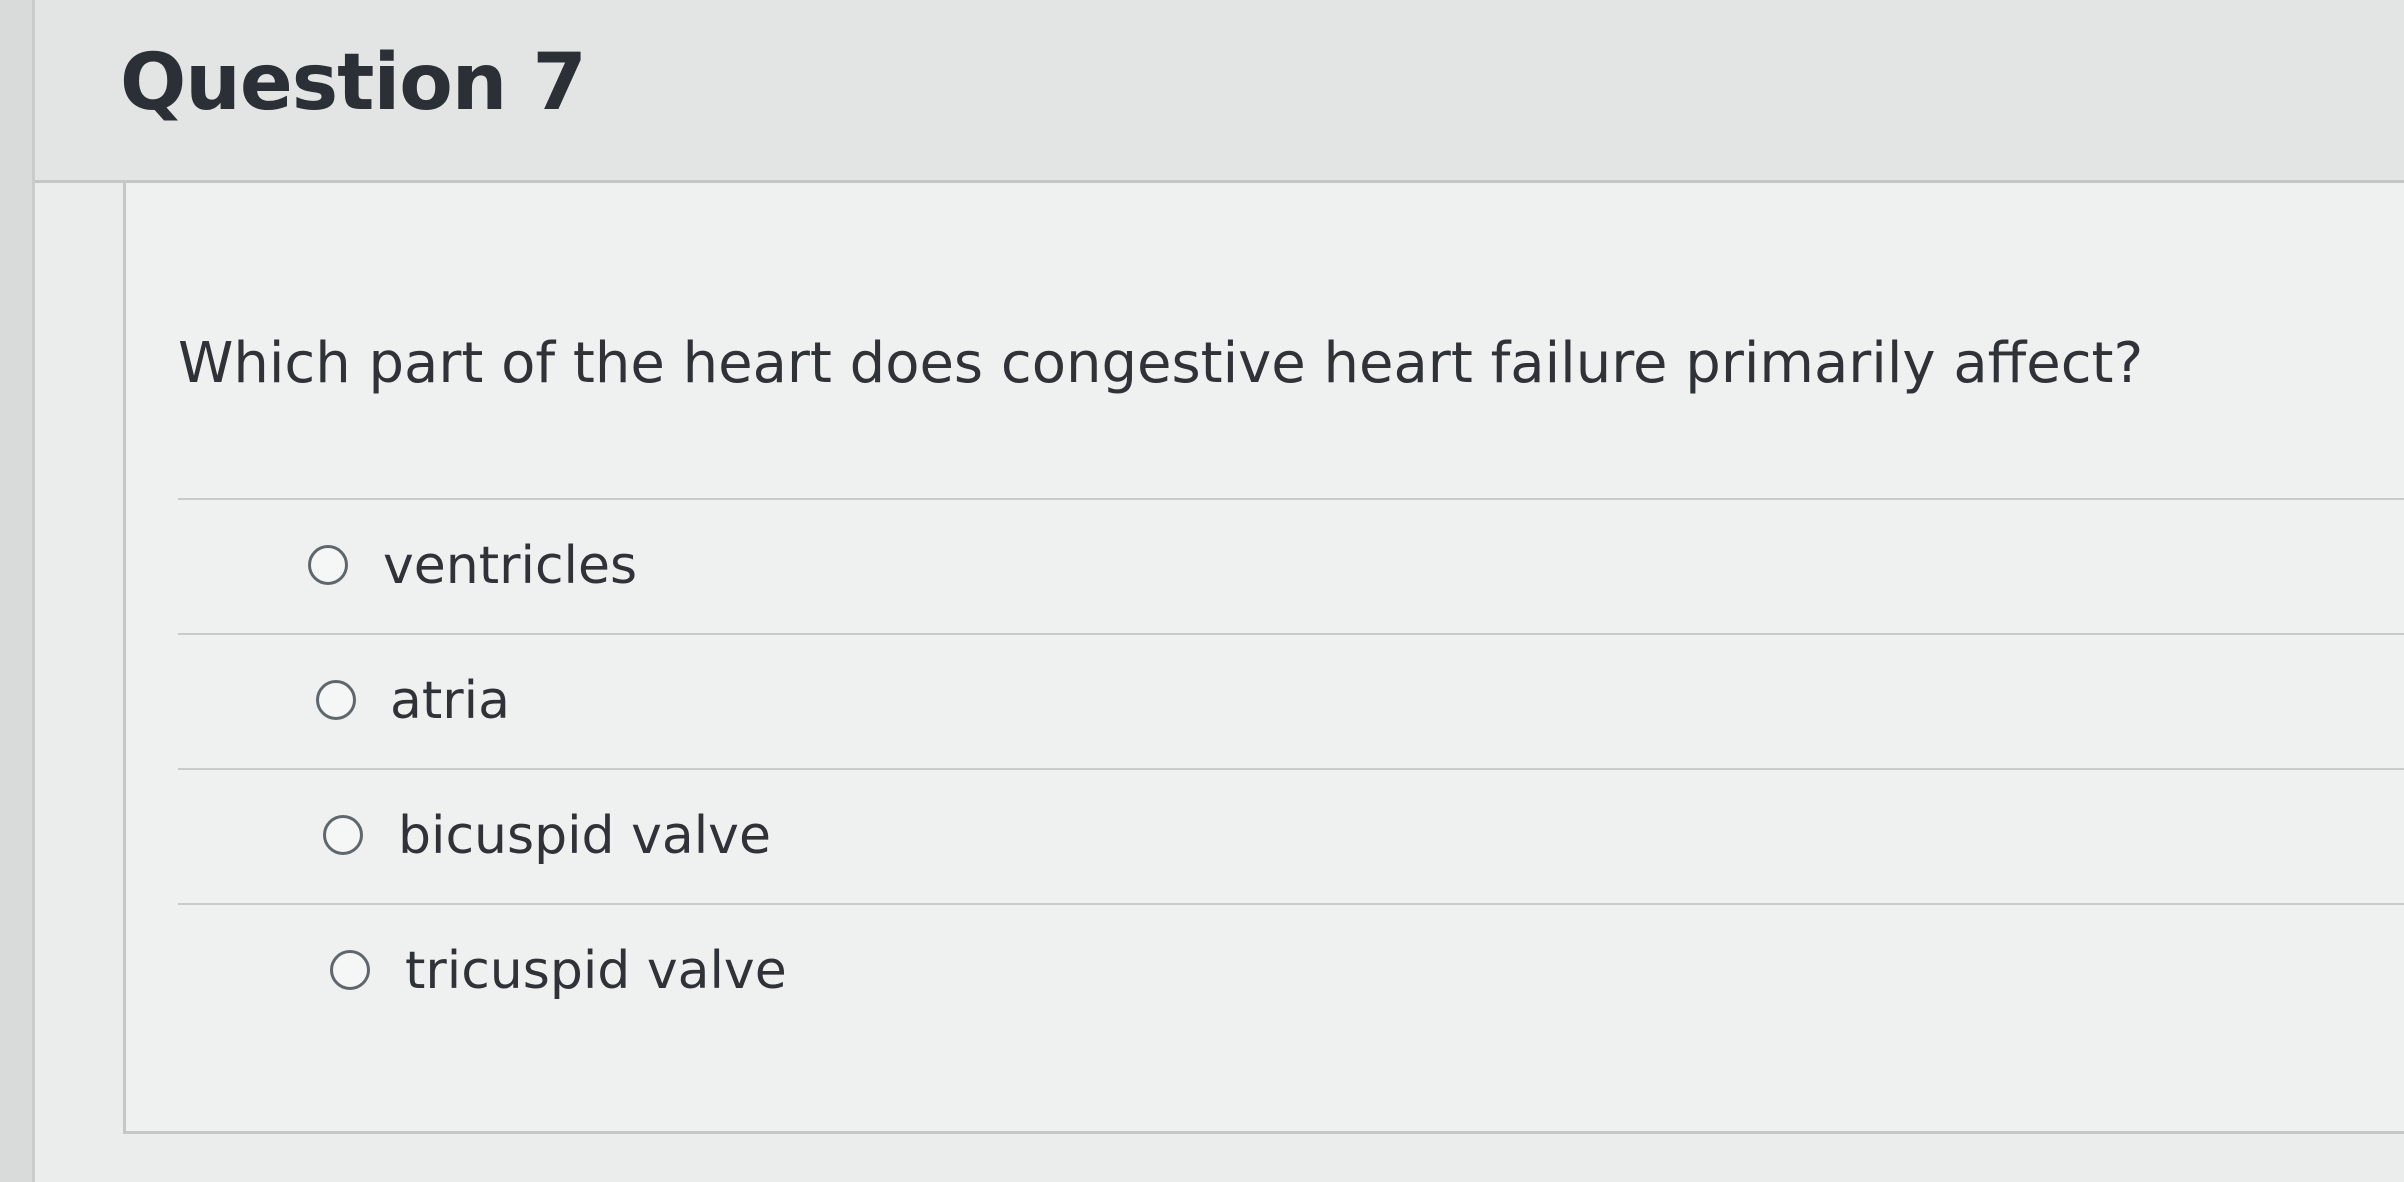 The width and height of the screenshot is (2404, 1182). I want to click on answer-label: ventricles, so click(510, 566).